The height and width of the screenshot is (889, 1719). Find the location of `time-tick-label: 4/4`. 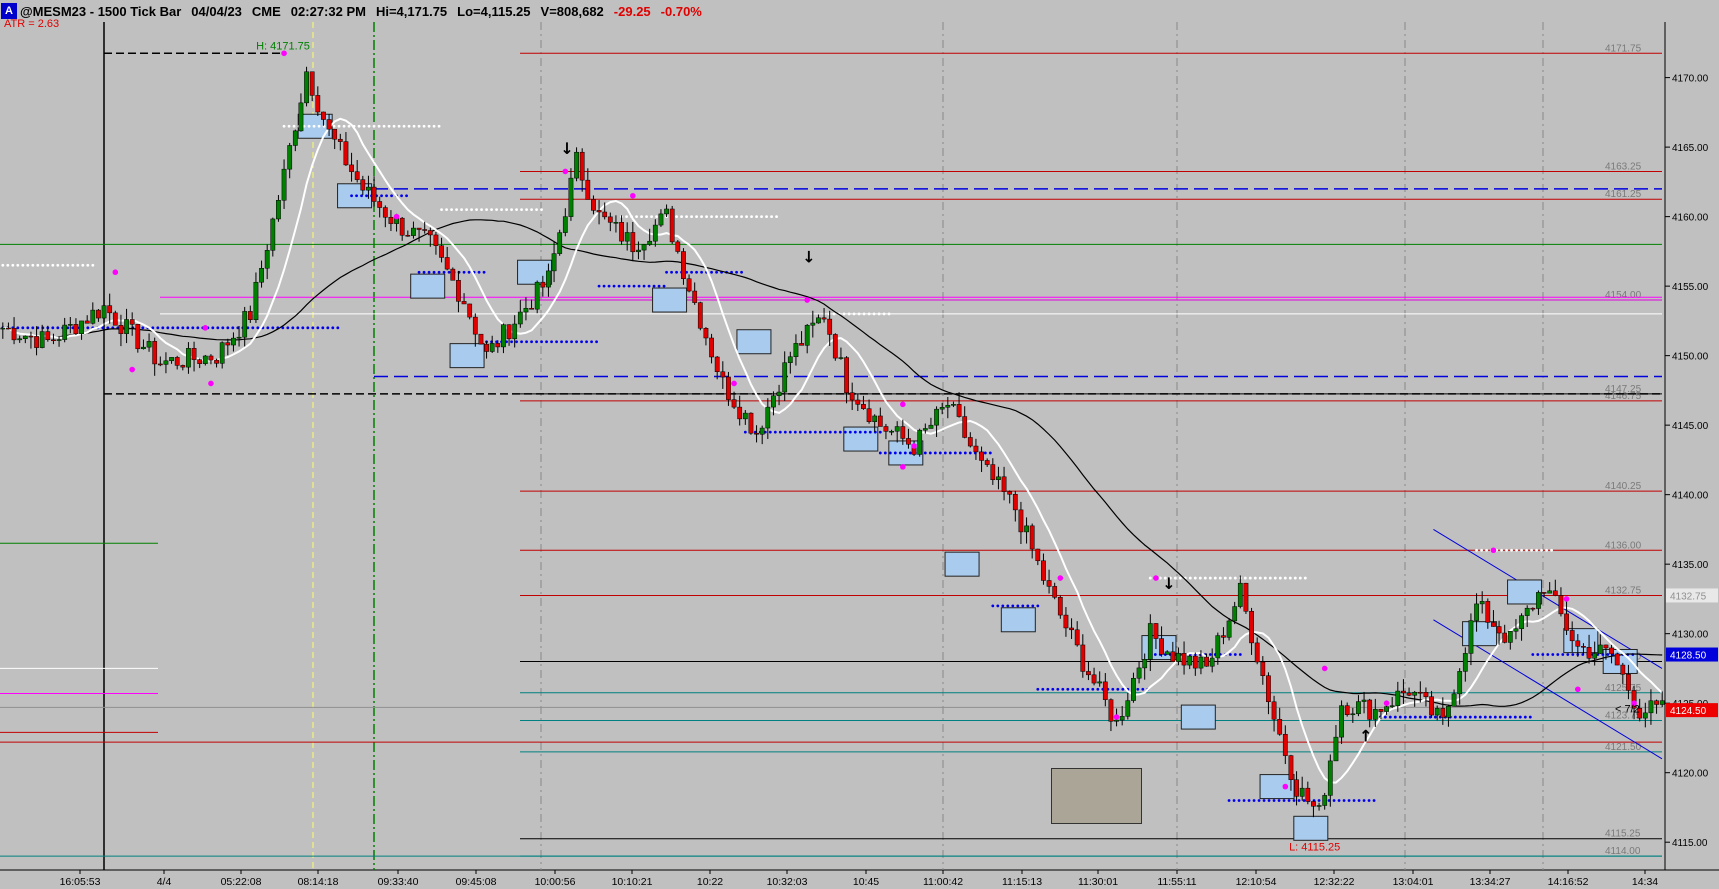

time-tick-label: 4/4 is located at coordinates (164, 882).